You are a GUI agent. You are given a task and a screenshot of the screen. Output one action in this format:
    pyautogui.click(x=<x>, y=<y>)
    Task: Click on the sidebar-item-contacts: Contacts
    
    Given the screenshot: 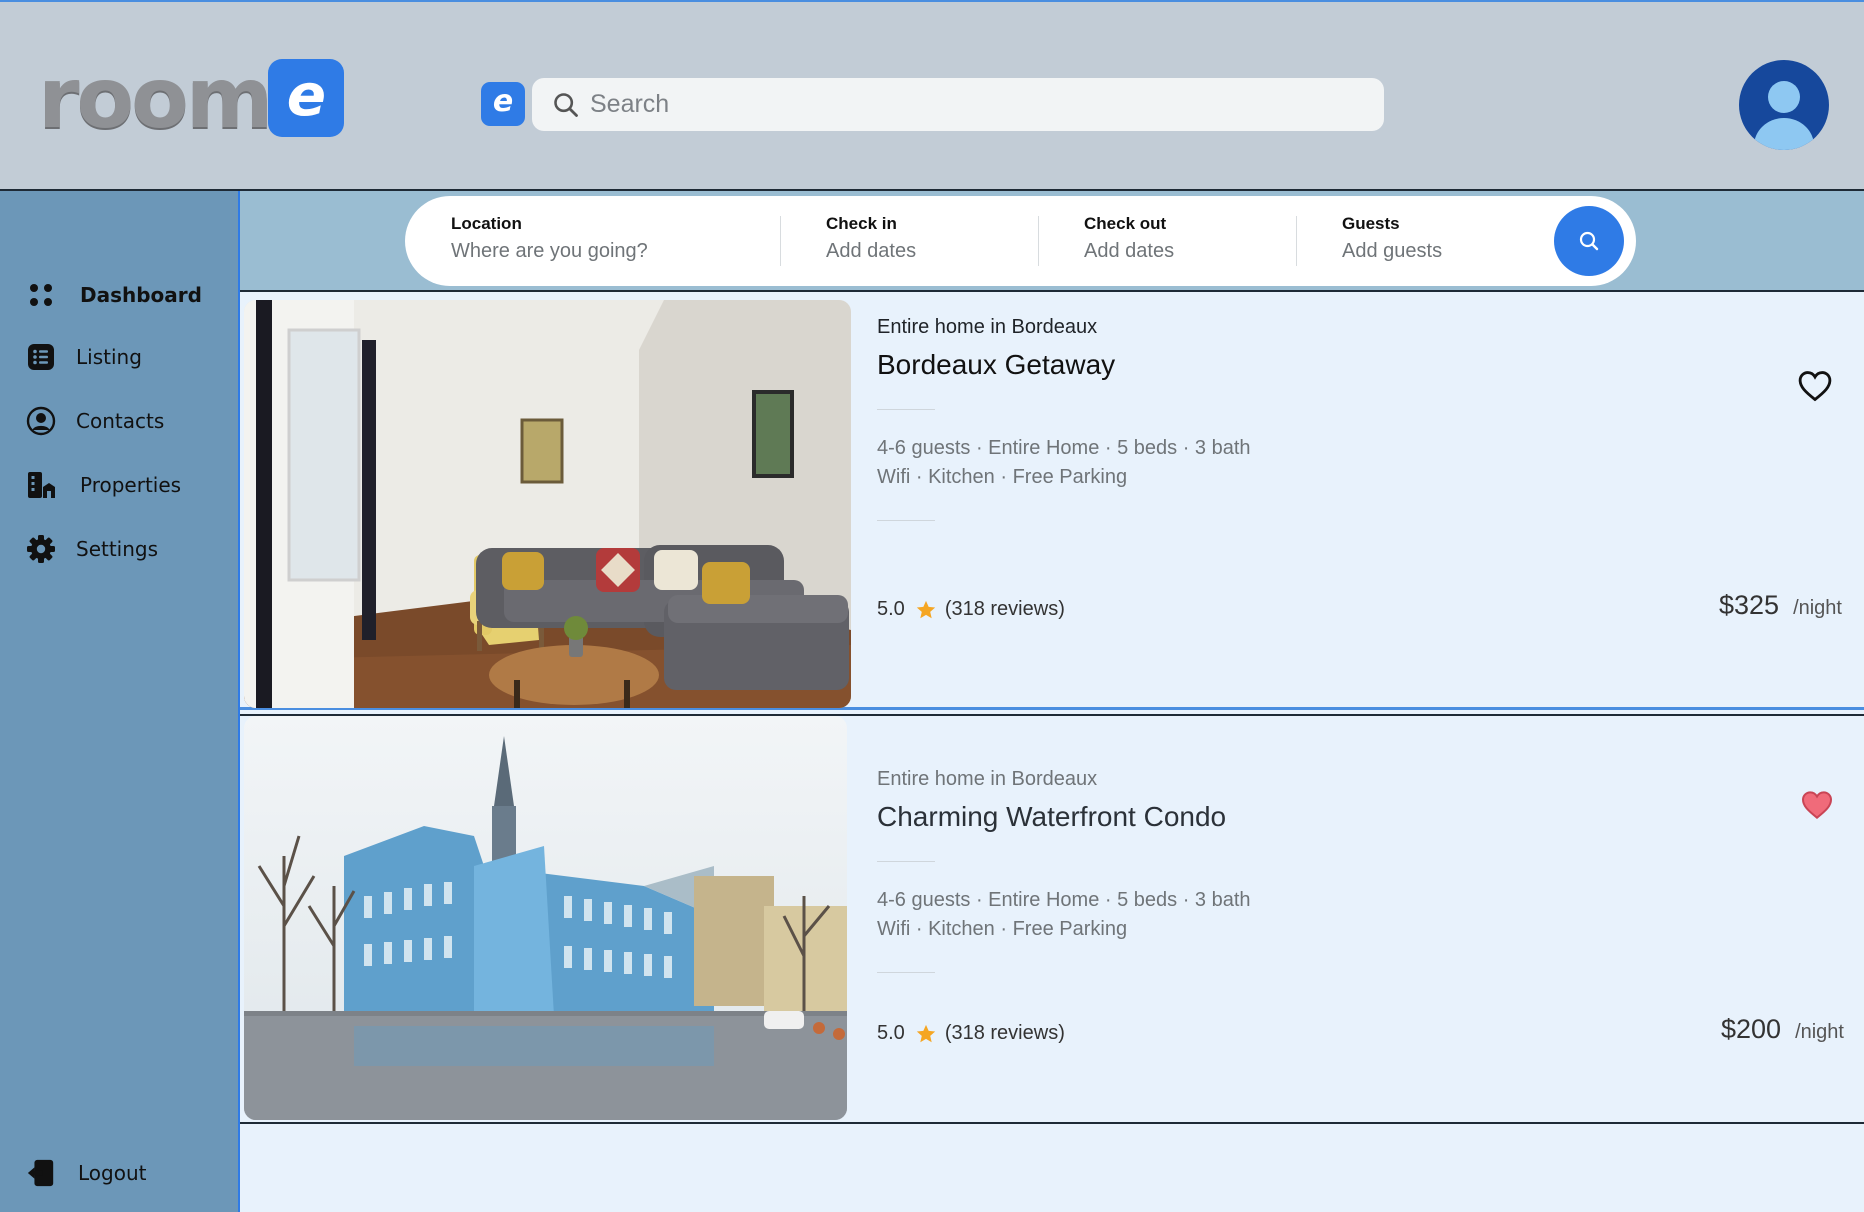 What is the action you would take?
    pyautogui.click(x=95, y=421)
    